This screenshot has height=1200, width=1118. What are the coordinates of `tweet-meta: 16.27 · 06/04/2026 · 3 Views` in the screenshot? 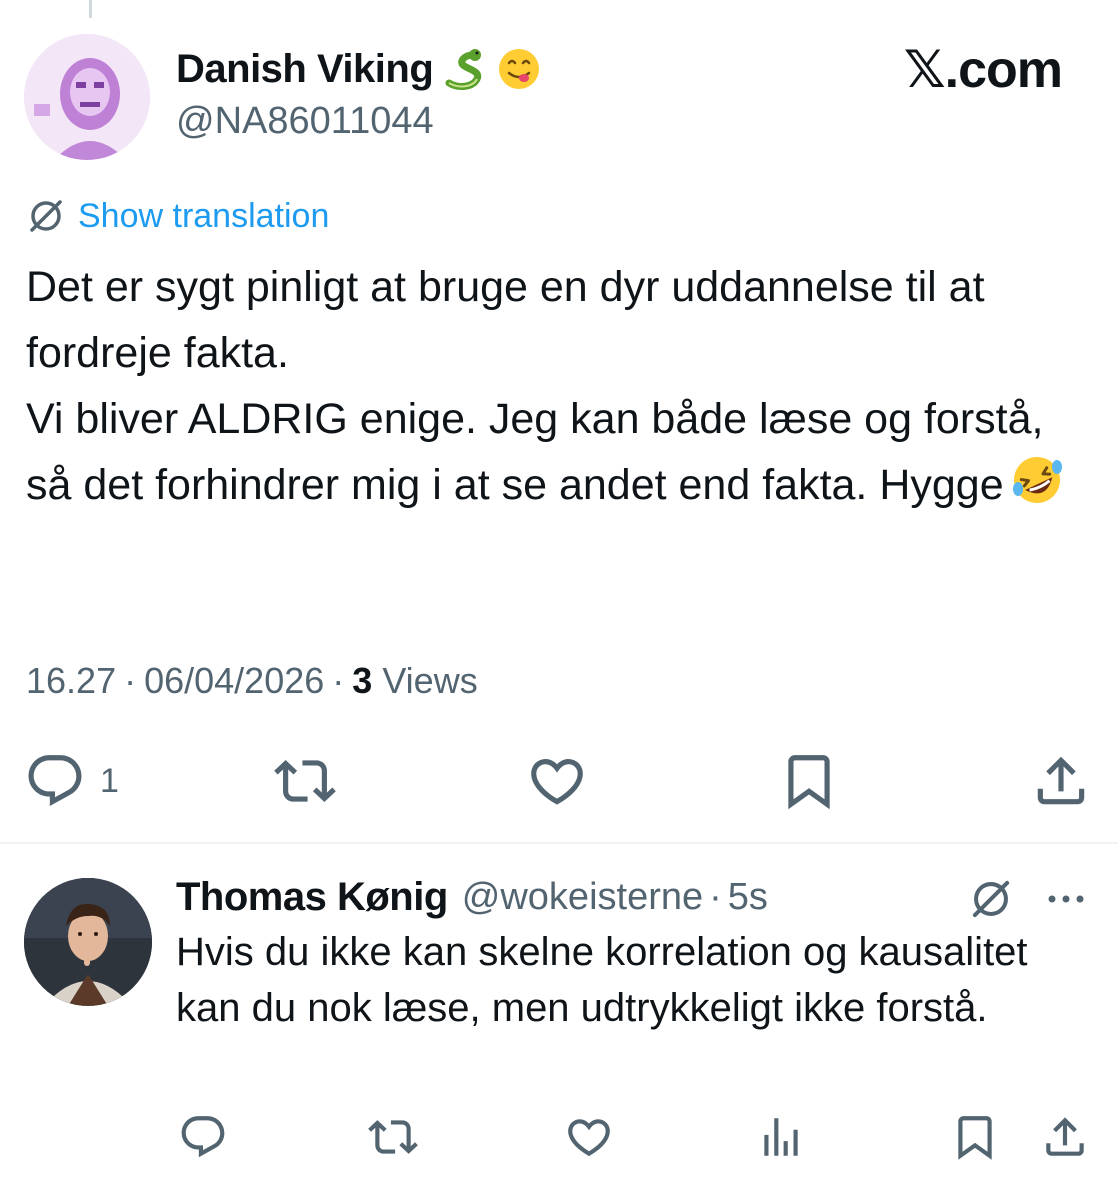 It's located at (252, 681).